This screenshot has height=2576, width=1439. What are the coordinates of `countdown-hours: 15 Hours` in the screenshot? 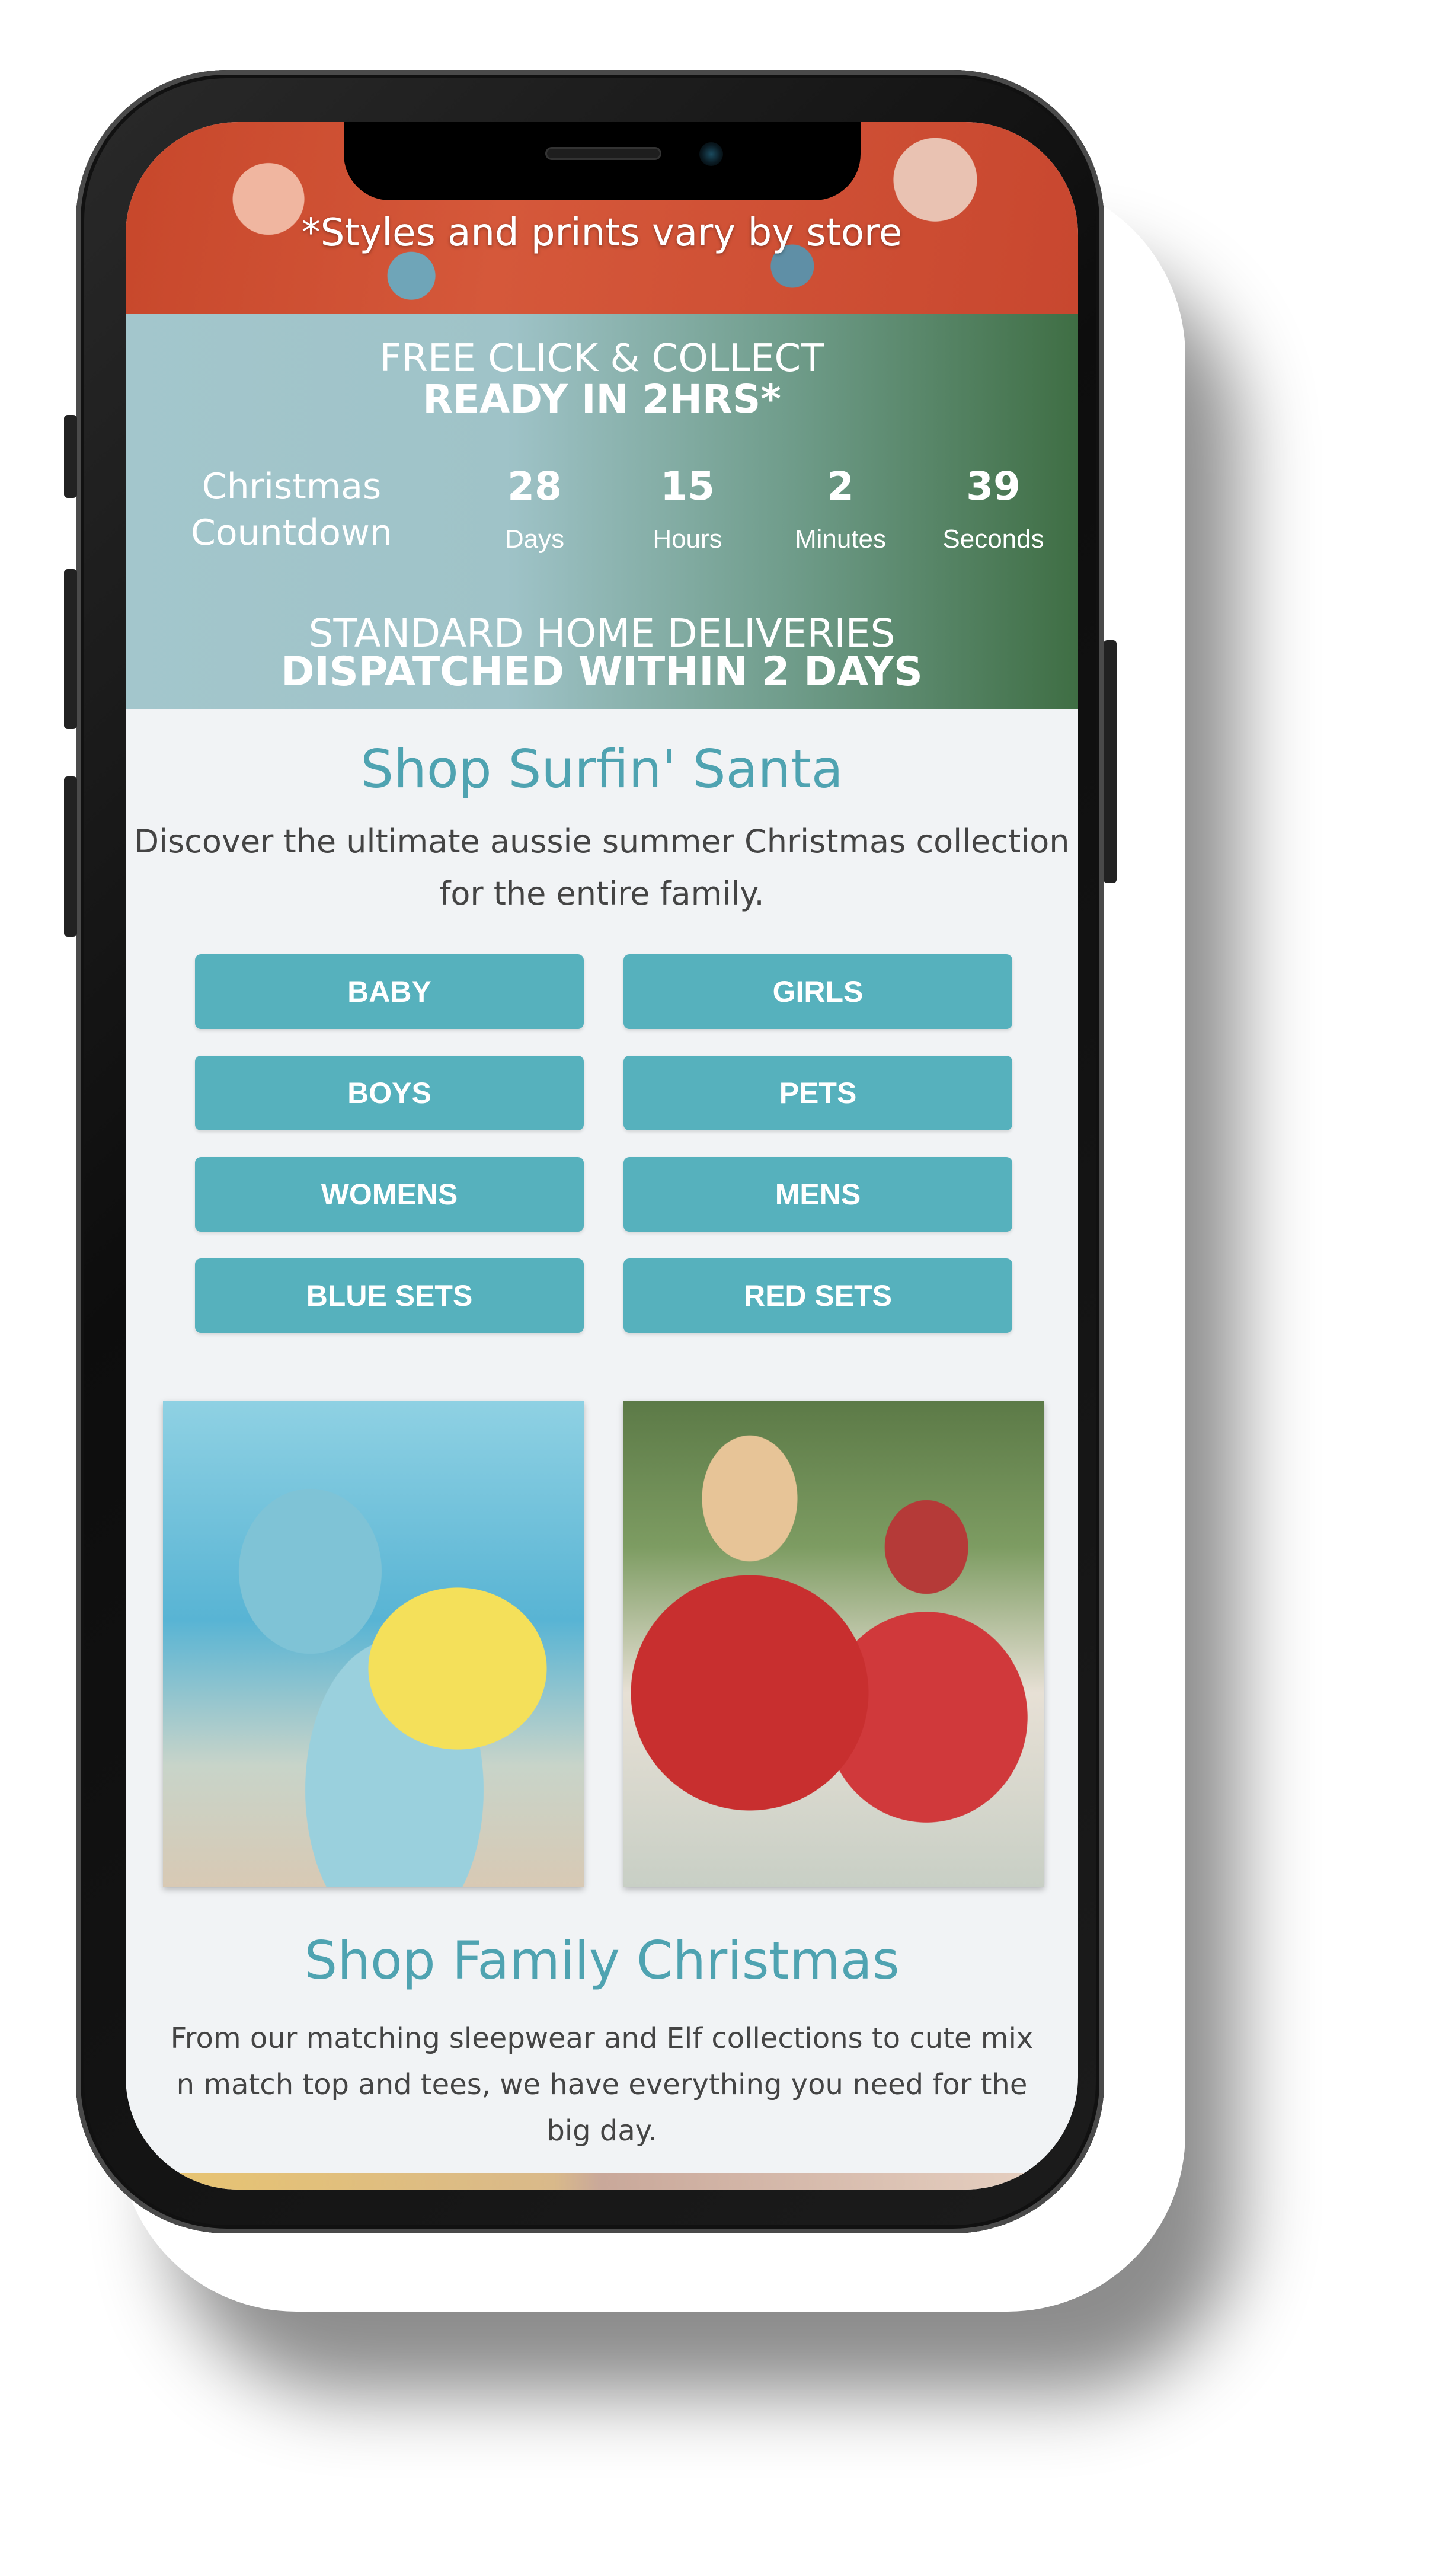 It's located at (688, 509).